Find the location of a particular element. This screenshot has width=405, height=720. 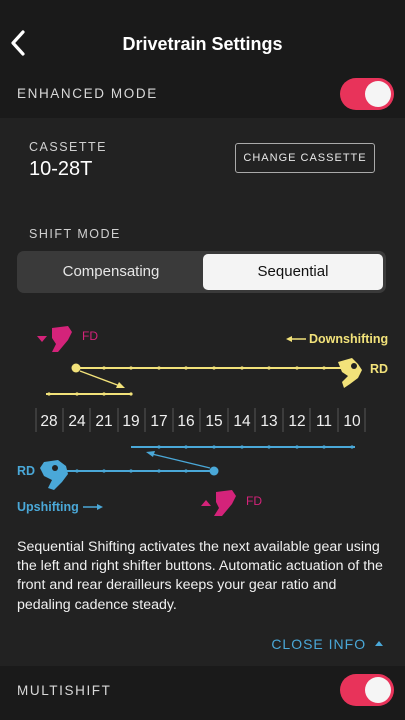

rear-derailleur-icon-blue is located at coordinates (54, 475).